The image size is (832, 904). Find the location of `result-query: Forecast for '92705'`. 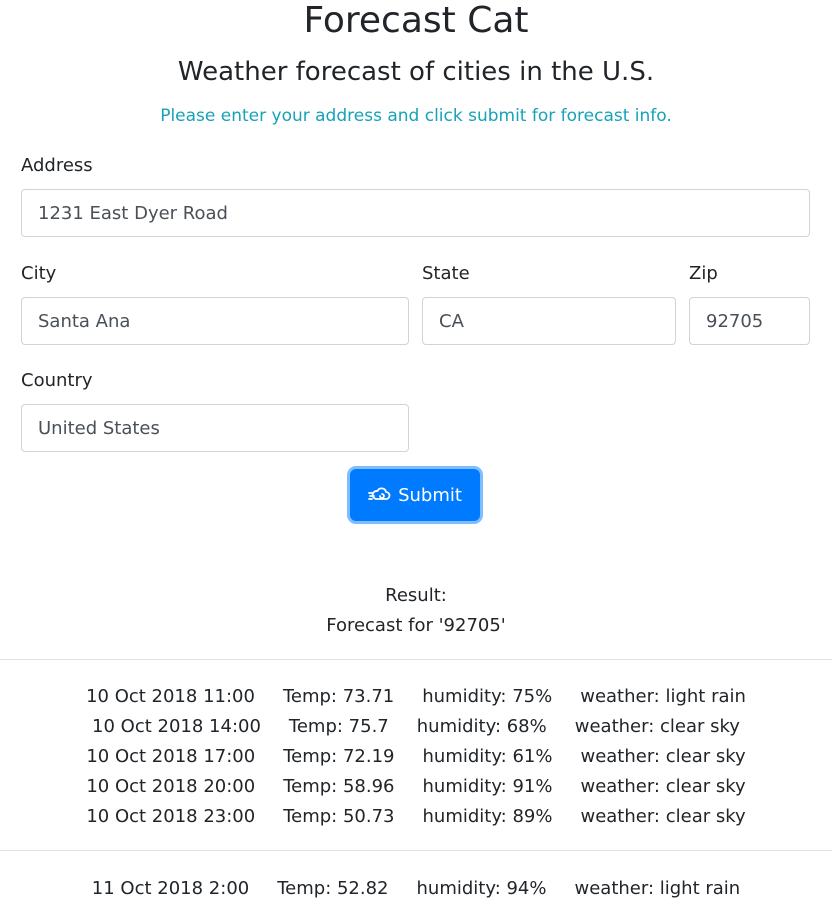

result-query: Forecast for '92705' is located at coordinates (416, 625).